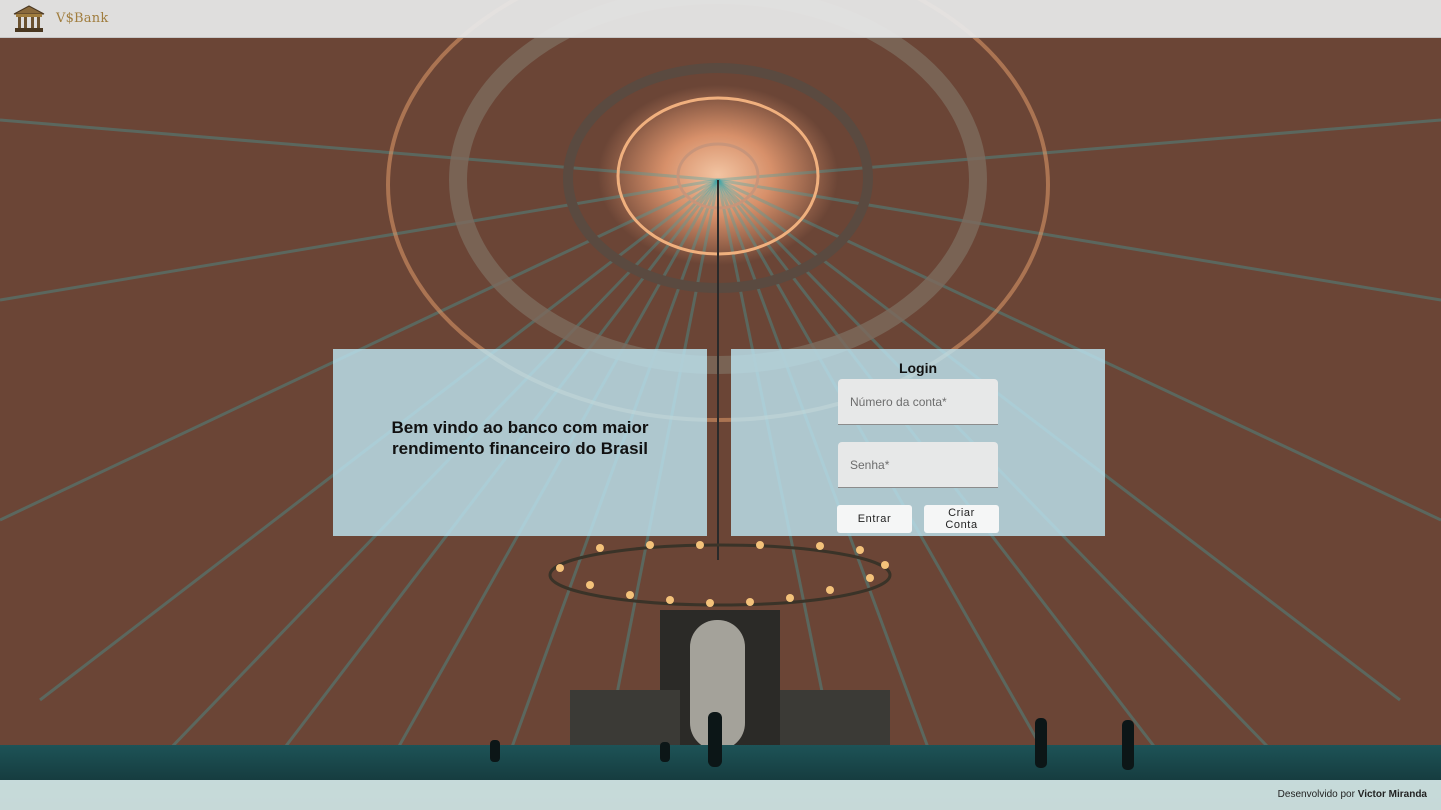  Describe the element at coordinates (29, 18) in the screenshot. I see `bank-building-icon` at that location.